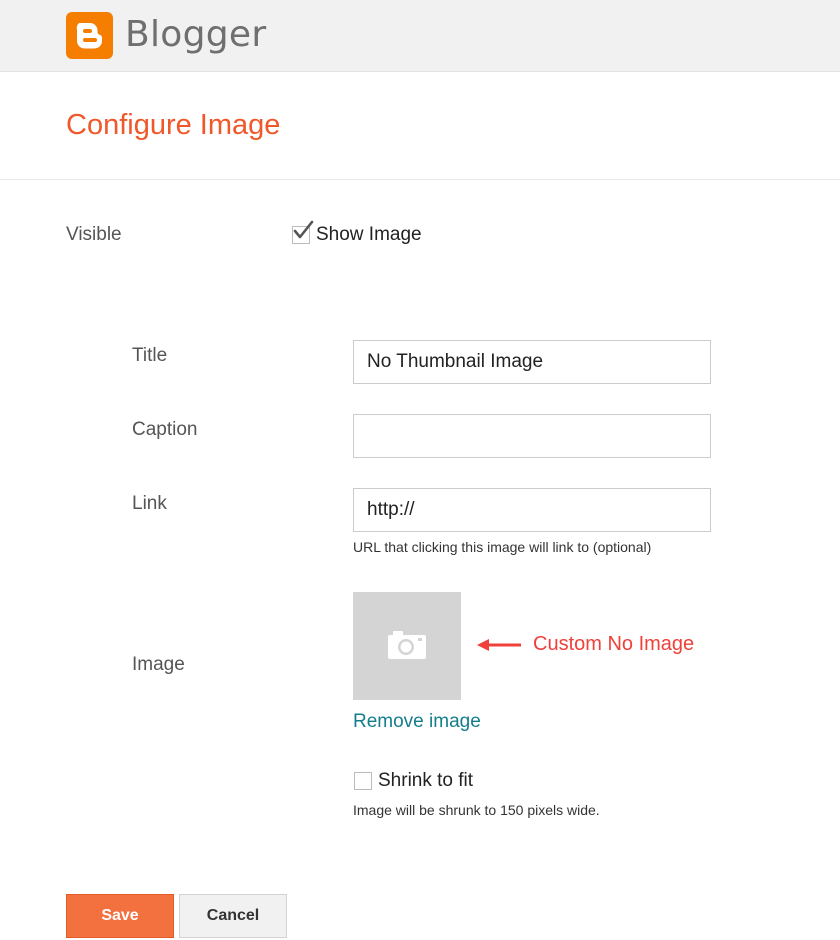 Image resolution: width=840 pixels, height=940 pixels. Describe the element at coordinates (233, 916) in the screenshot. I see `cancel-button: Cancel` at that location.